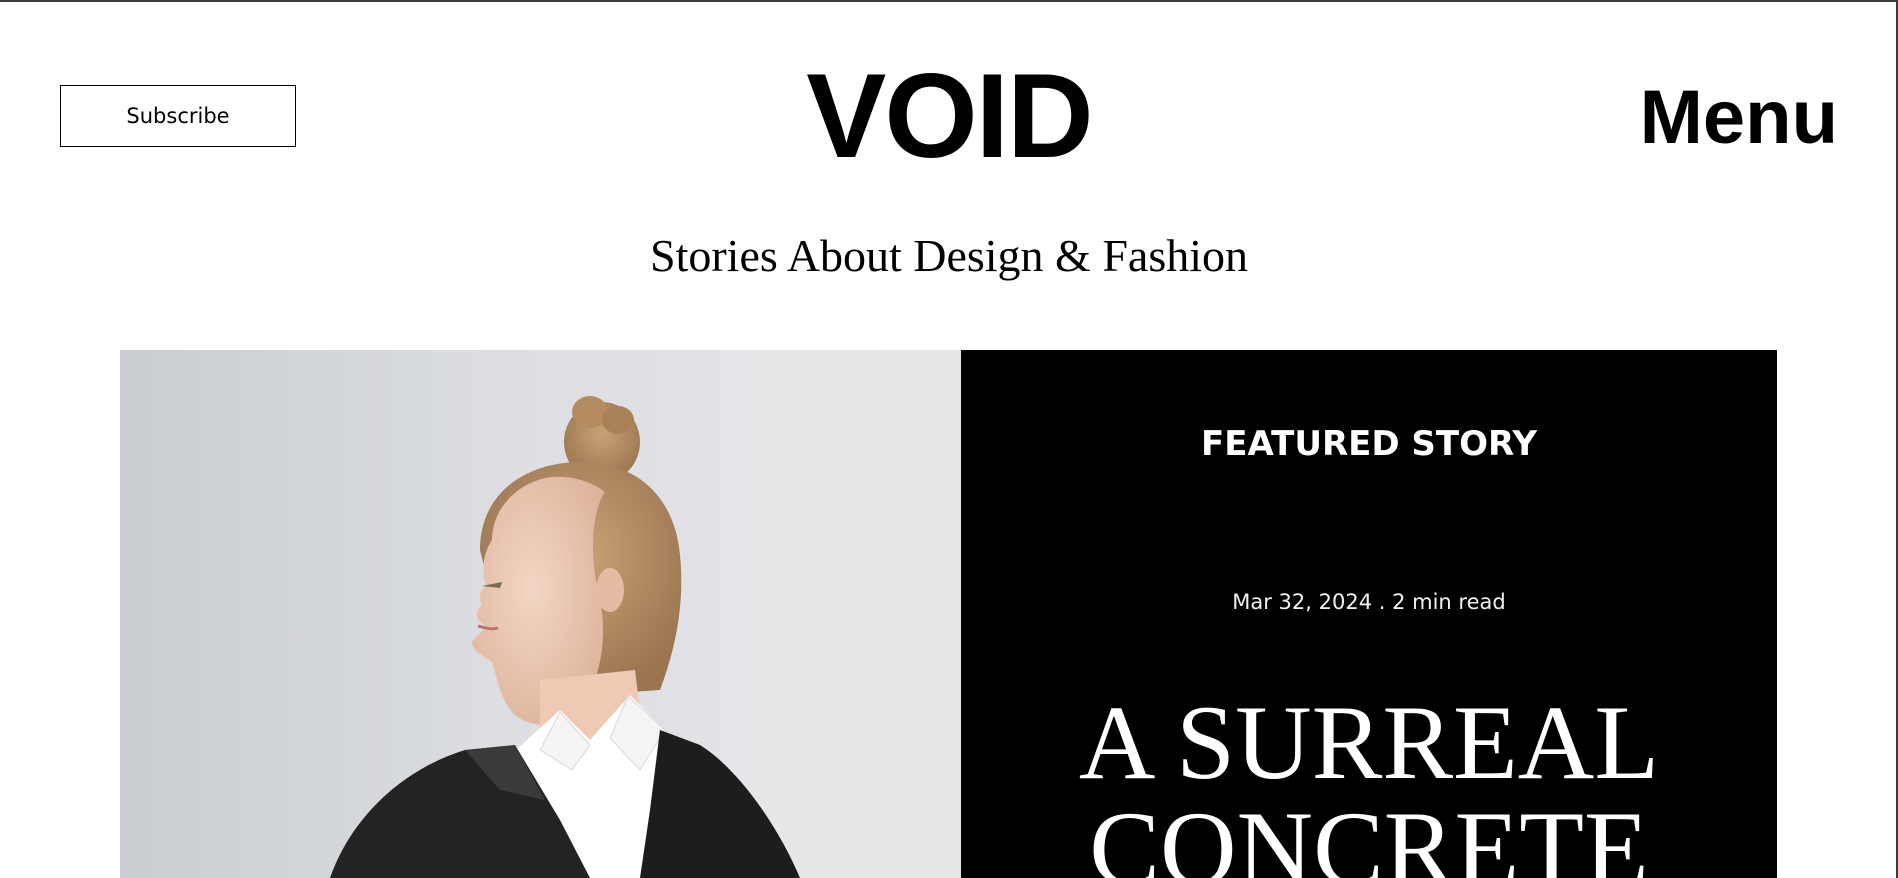 The width and height of the screenshot is (1898, 878). Describe the element at coordinates (178, 116) in the screenshot. I see `subscribe-button: Subscribe` at that location.